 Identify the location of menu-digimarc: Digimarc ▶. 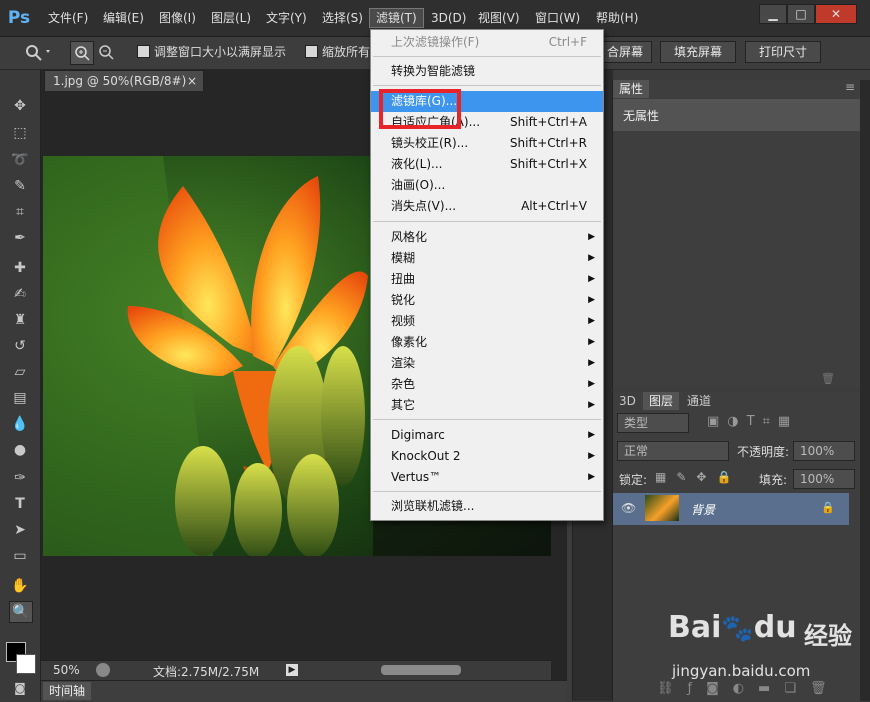
(487, 435).